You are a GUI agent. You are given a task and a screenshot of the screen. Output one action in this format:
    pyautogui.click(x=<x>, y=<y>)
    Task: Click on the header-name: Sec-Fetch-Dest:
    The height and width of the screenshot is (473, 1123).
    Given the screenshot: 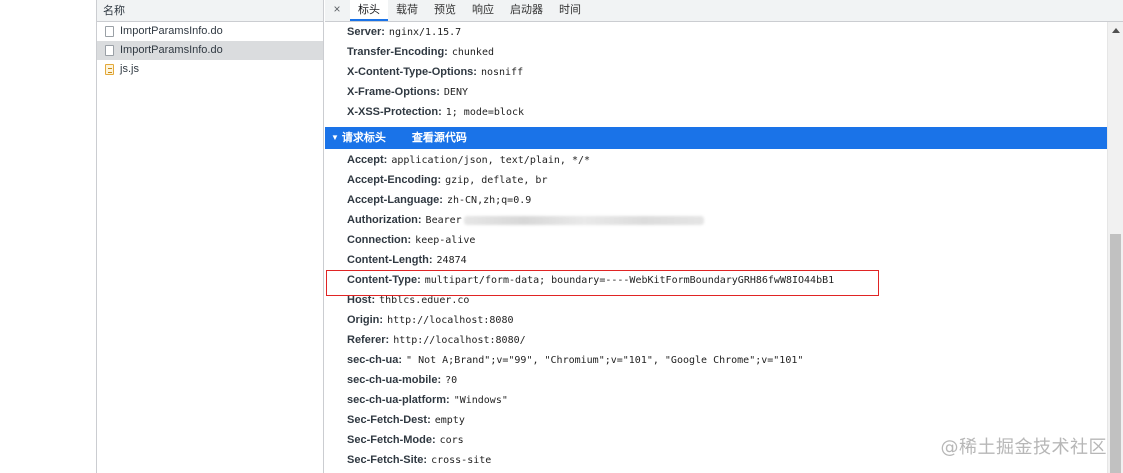 What is the action you would take?
    pyautogui.click(x=389, y=420)
    